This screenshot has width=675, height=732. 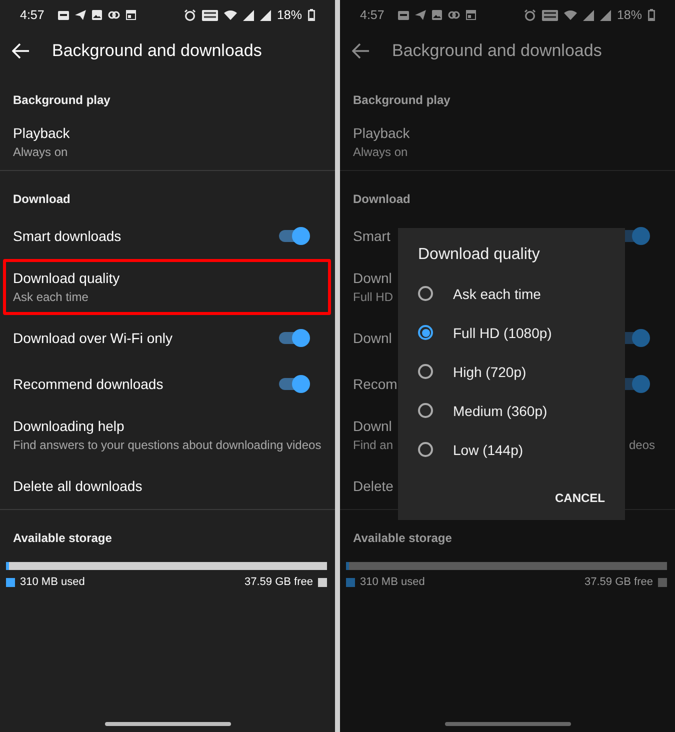 What do you see at coordinates (68, 426) in the screenshot?
I see `setting-title: Downloading help` at bounding box center [68, 426].